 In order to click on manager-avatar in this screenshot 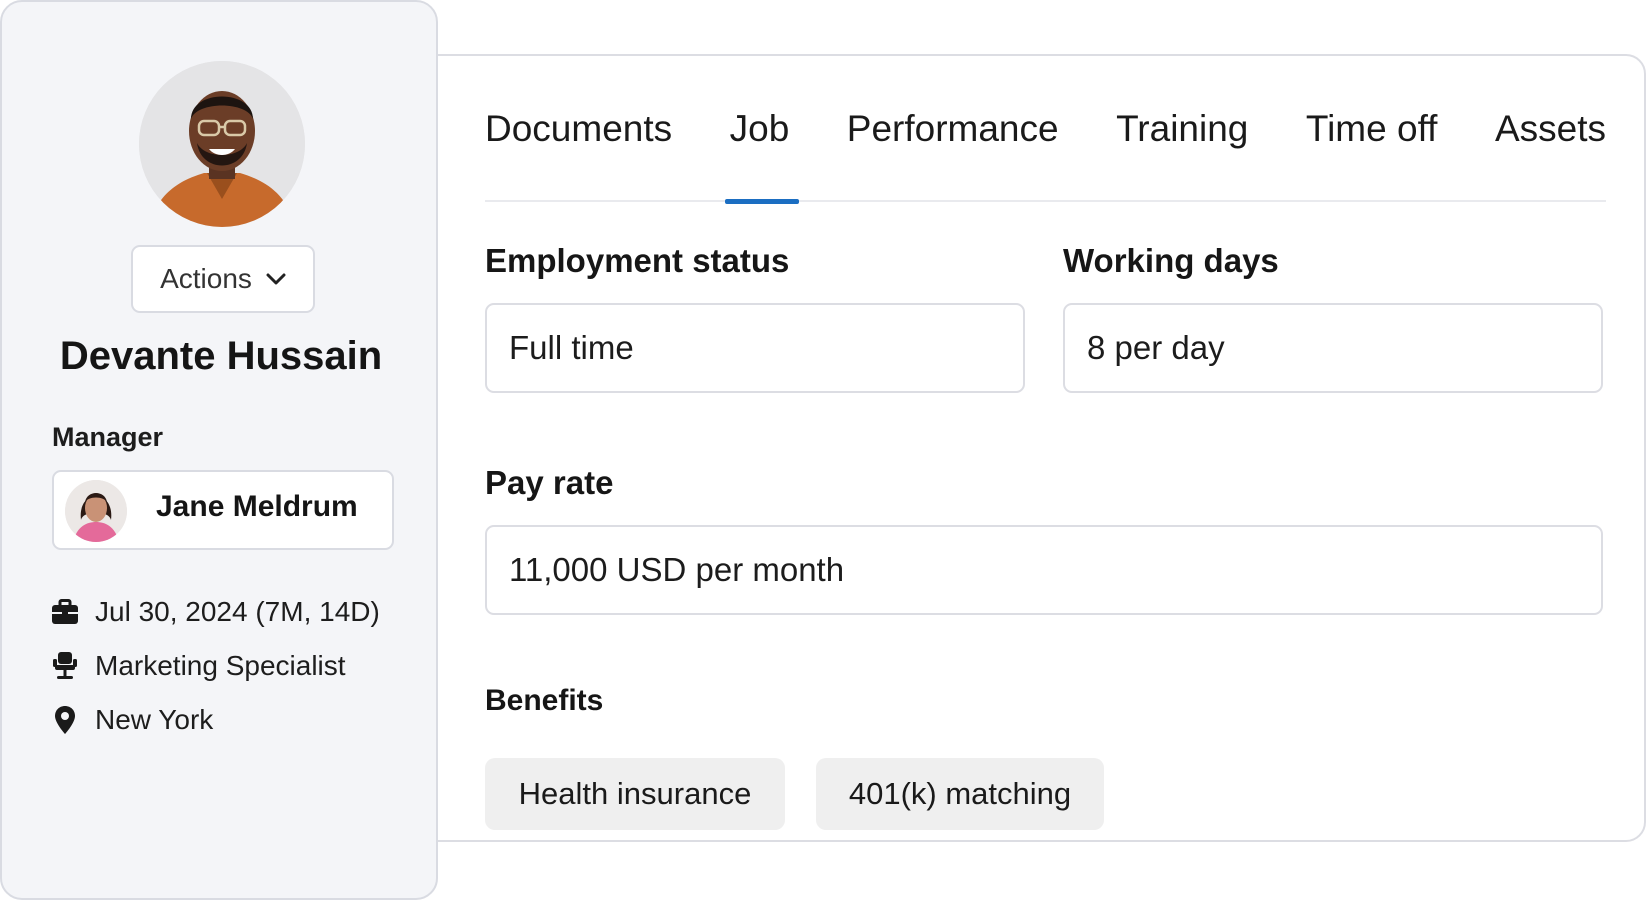, I will do `click(96, 511)`.